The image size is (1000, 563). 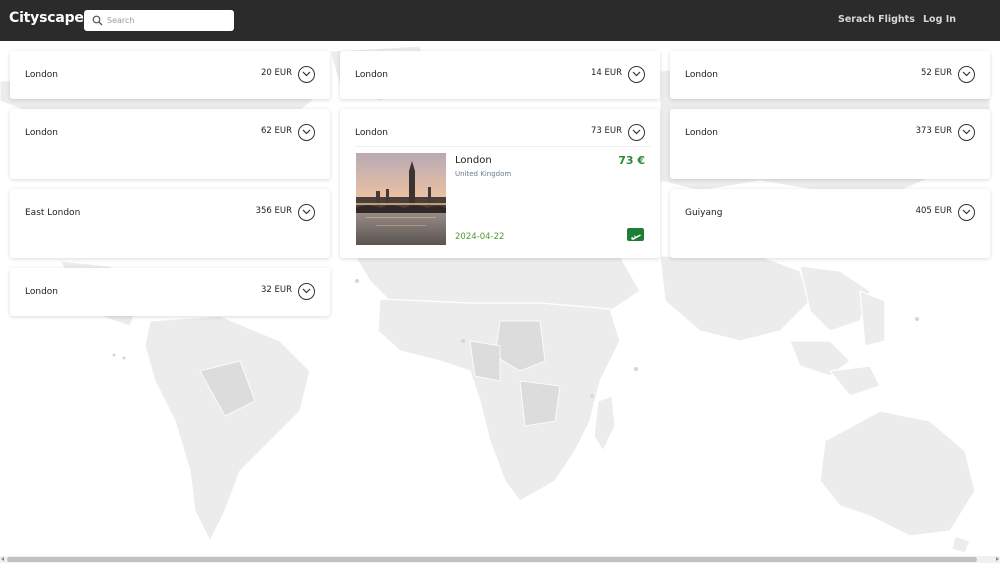 I want to click on horizontal-scrollbar, so click(x=500, y=559).